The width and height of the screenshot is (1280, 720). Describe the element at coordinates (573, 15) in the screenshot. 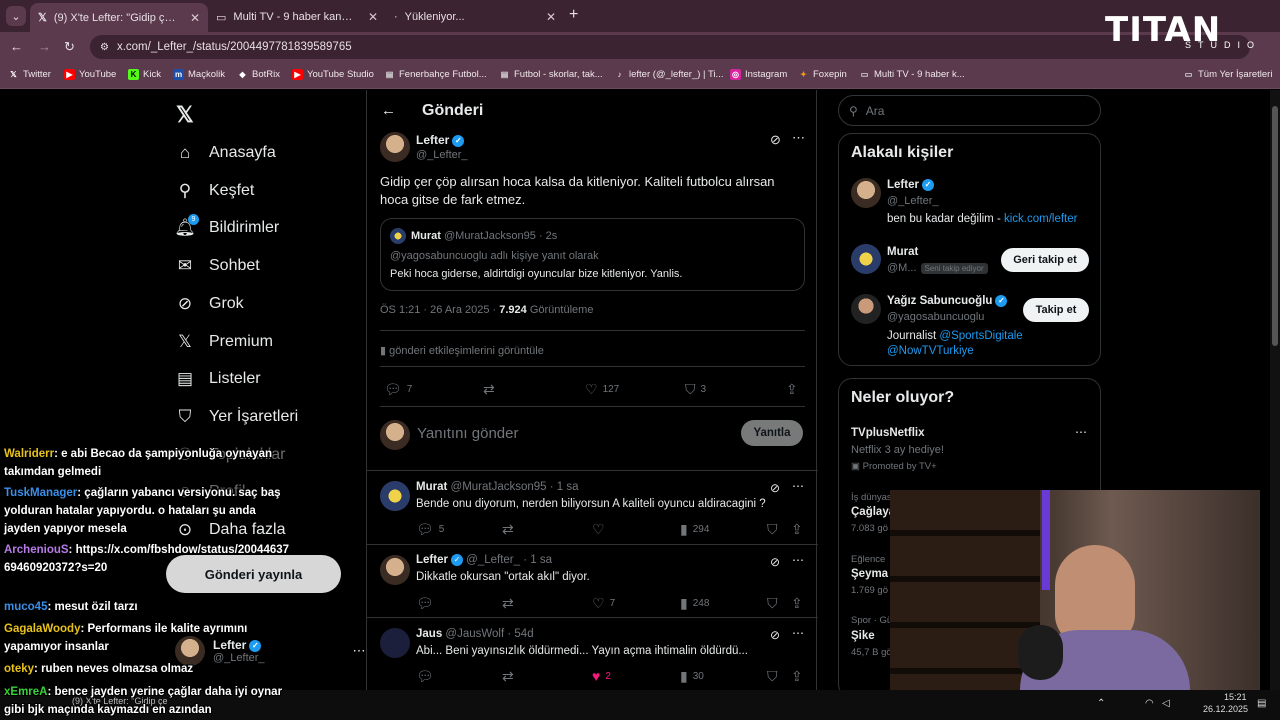

I see `new-tab-button: +` at that location.